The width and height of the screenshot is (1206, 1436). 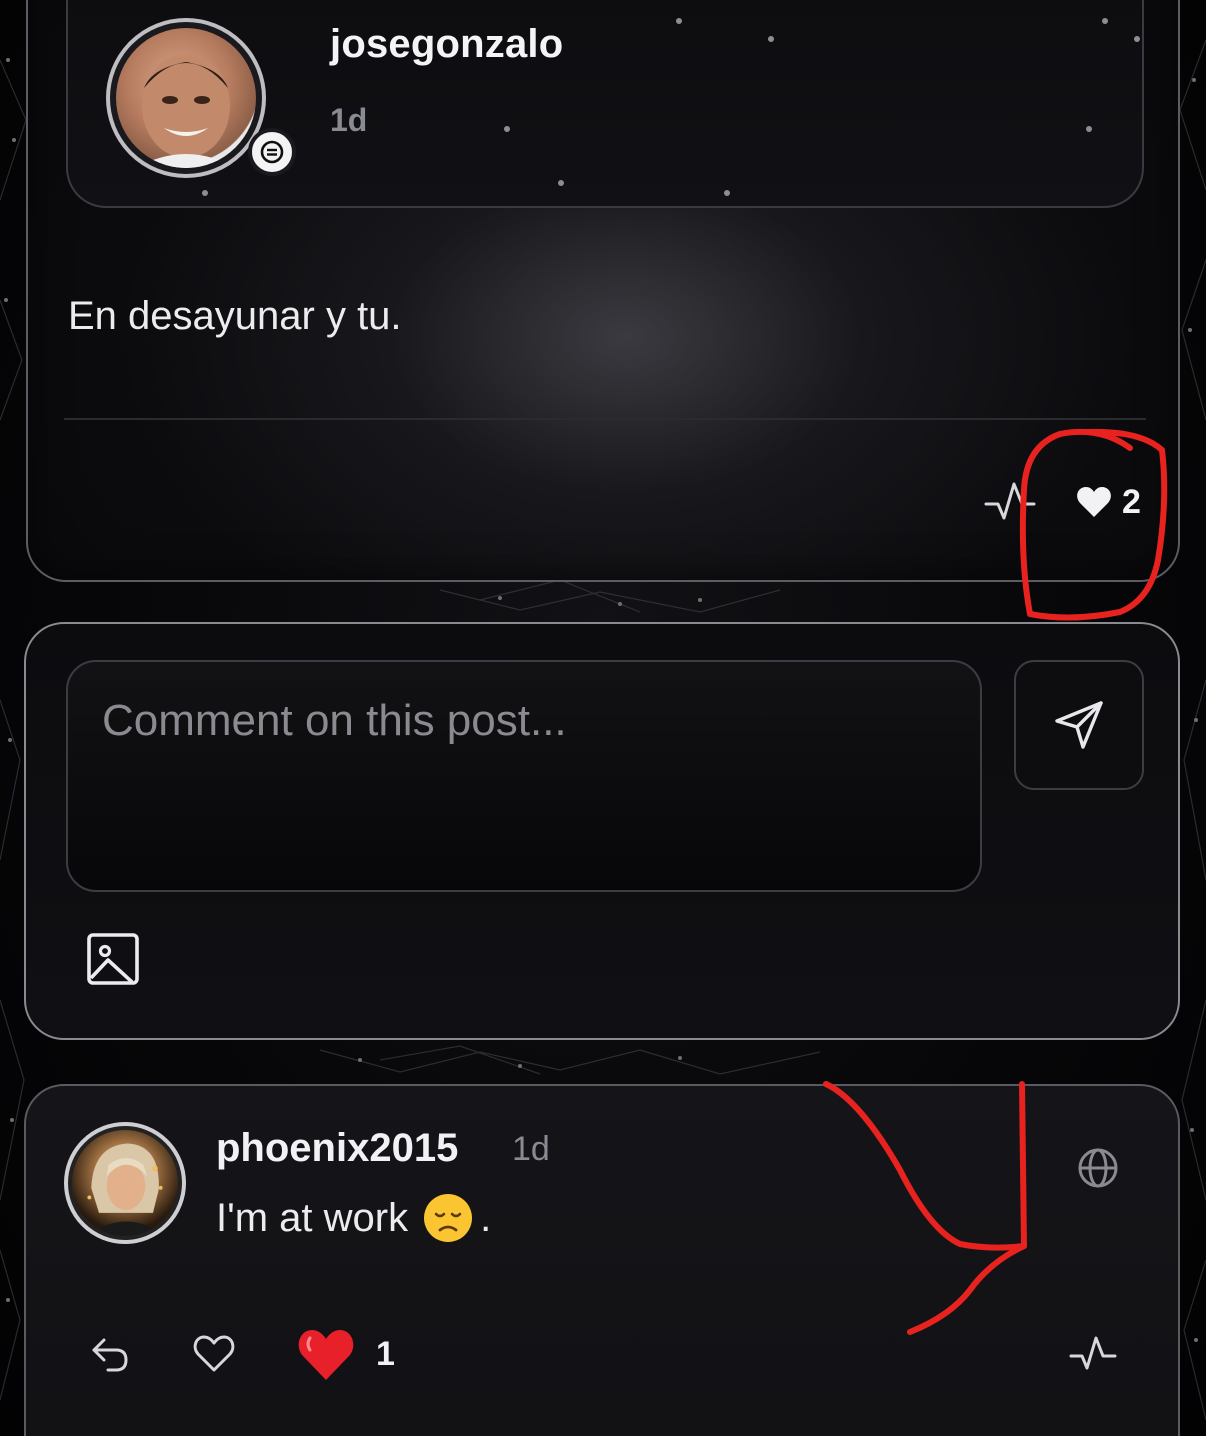 I want to click on reply-author-avatar, so click(x=125, y=1183).